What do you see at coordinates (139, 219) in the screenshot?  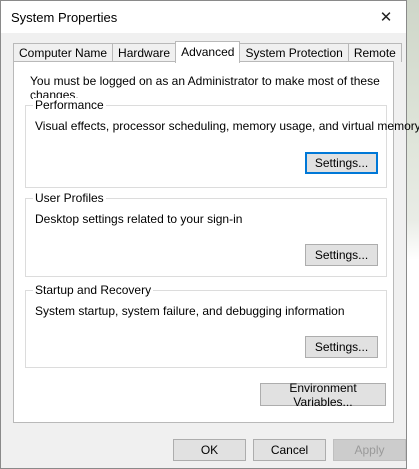 I see `user-profiles-description: Desktop settings related to your sign-in` at bounding box center [139, 219].